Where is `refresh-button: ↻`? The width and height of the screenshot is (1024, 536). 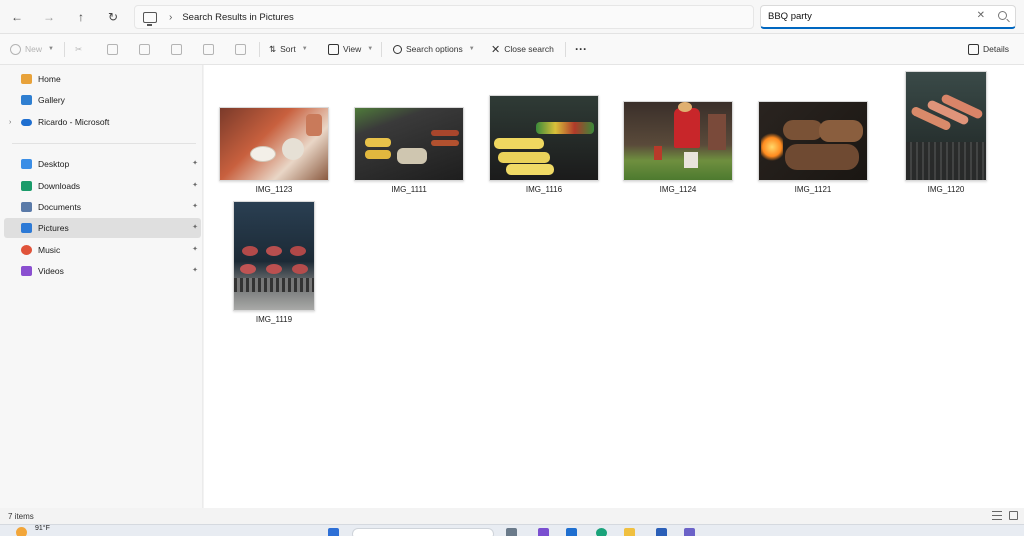
refresh-button: ↻ is located at coordinates (113, 17).